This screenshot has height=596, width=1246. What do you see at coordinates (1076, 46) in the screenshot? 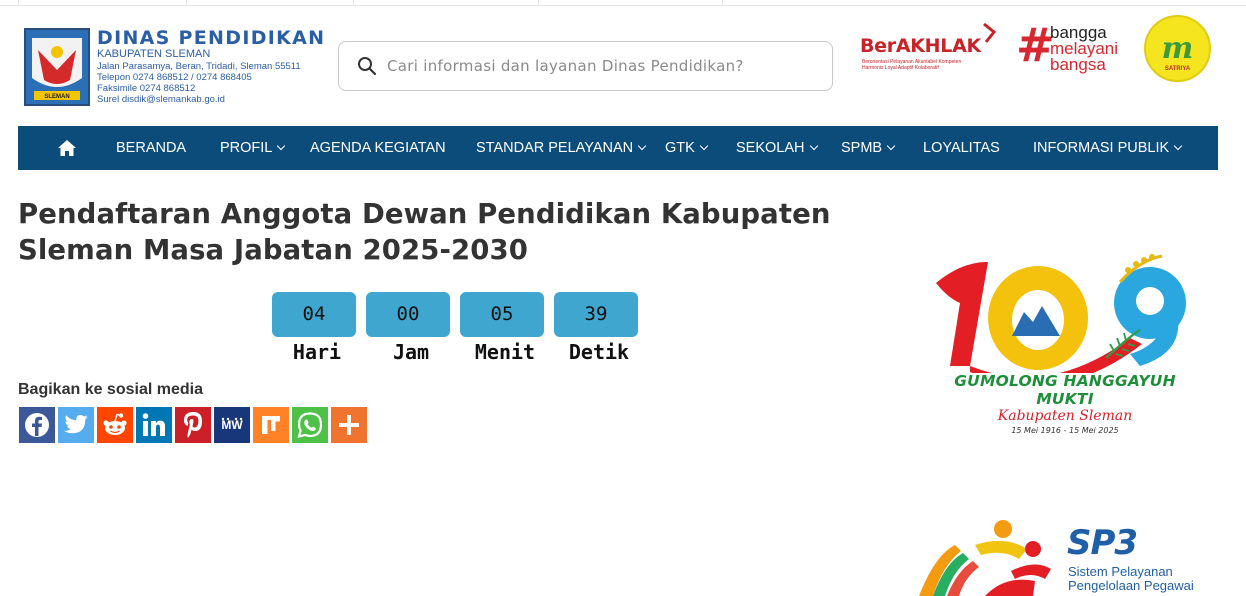
I see `bangga-melayani-logo: # bangga melayani bangsa` at bounding box center [1076, 46].